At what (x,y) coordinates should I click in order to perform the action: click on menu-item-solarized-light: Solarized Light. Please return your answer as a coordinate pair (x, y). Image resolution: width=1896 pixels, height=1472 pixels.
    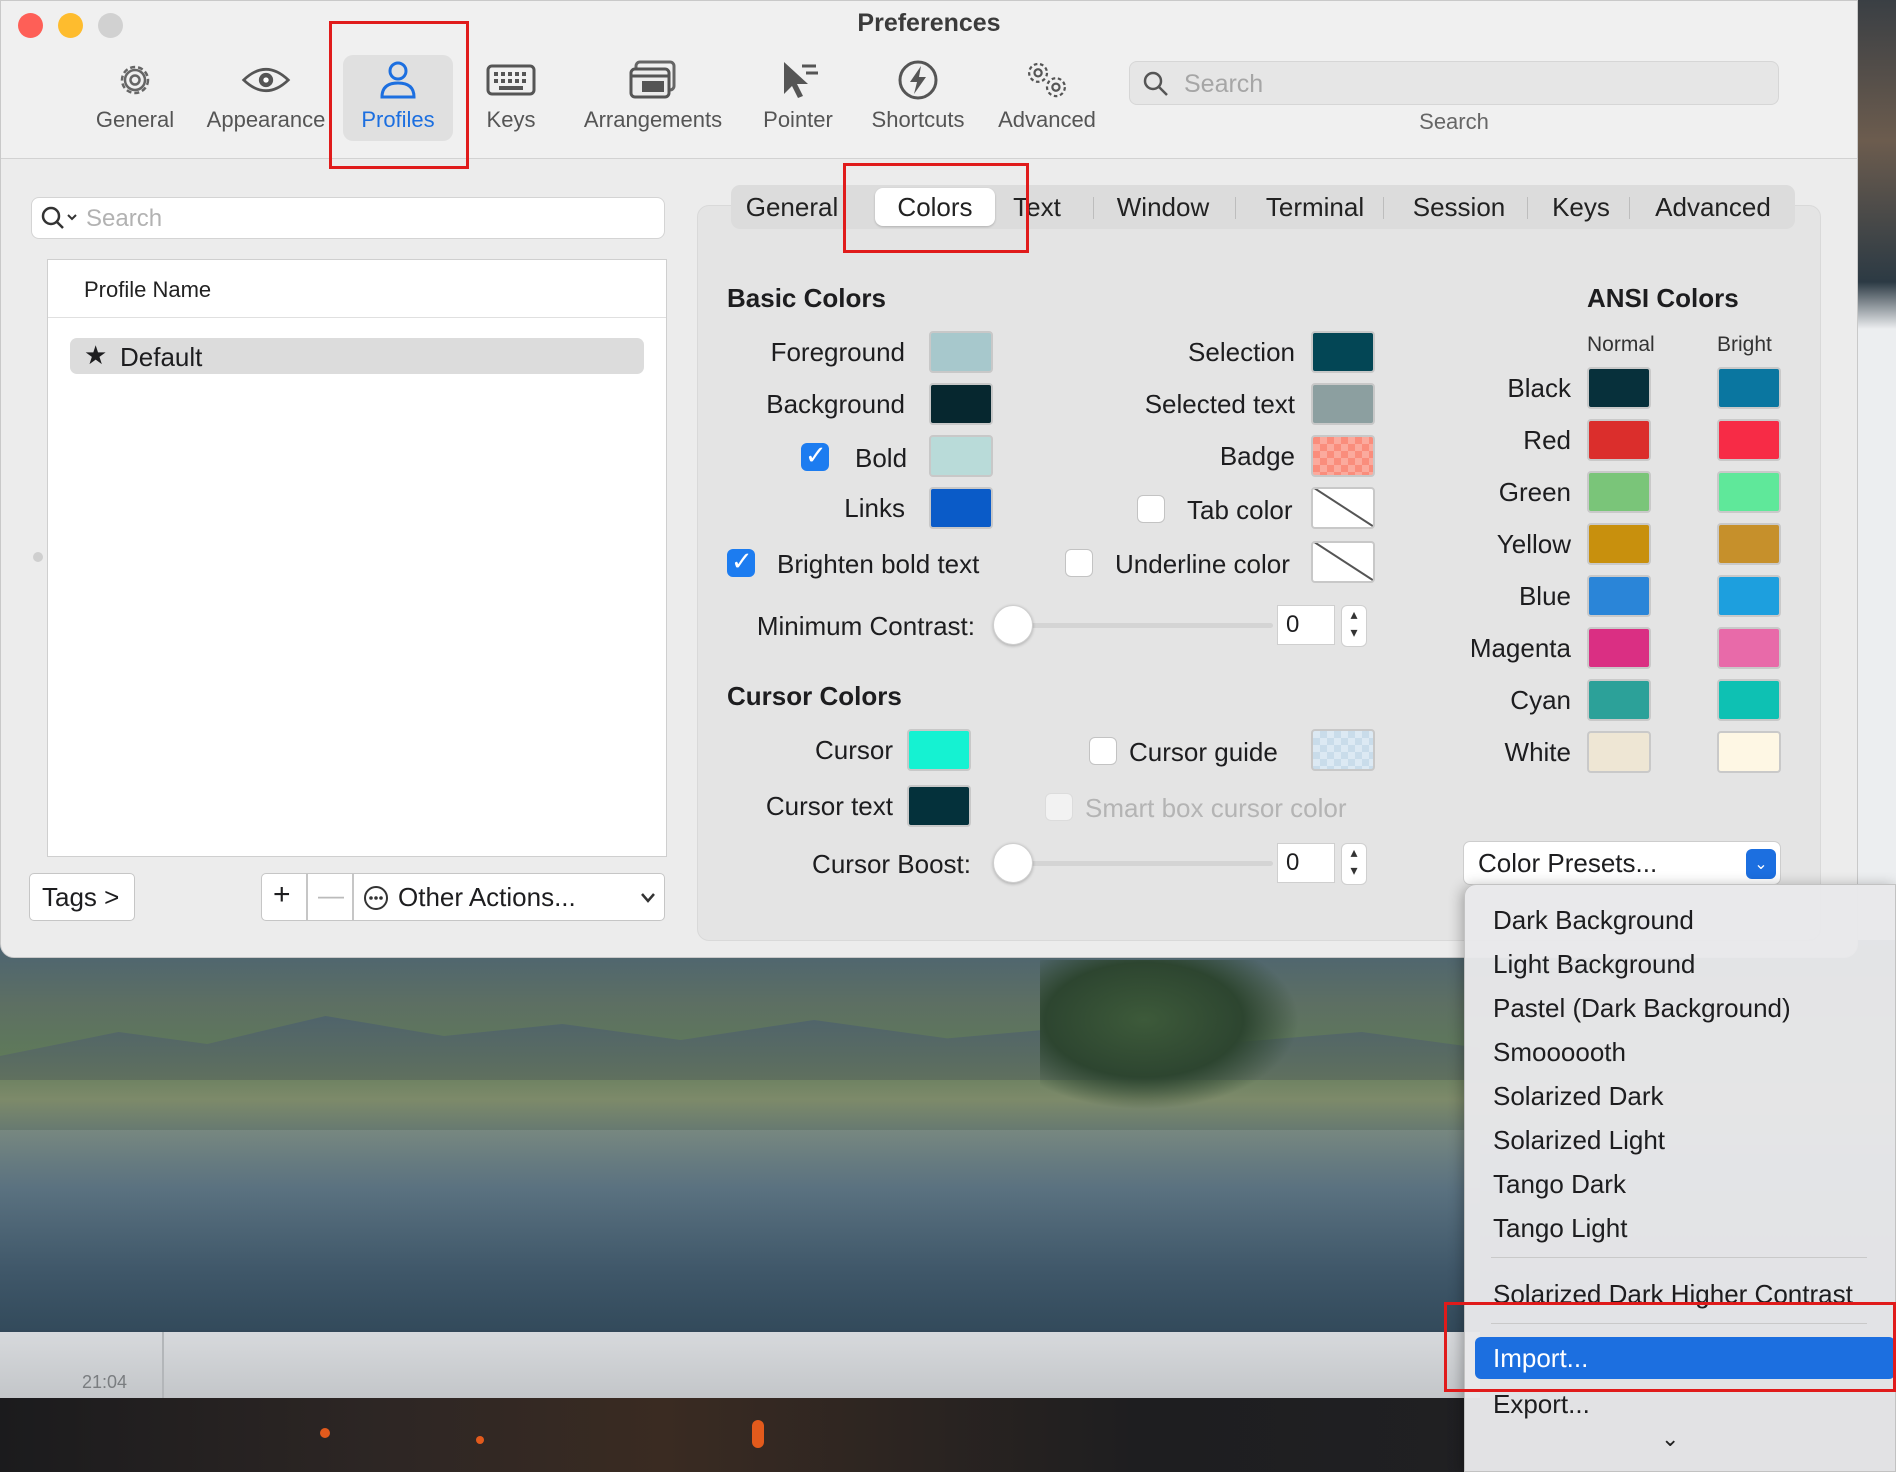
    Looking at the image, I should click on (1680, 1140).